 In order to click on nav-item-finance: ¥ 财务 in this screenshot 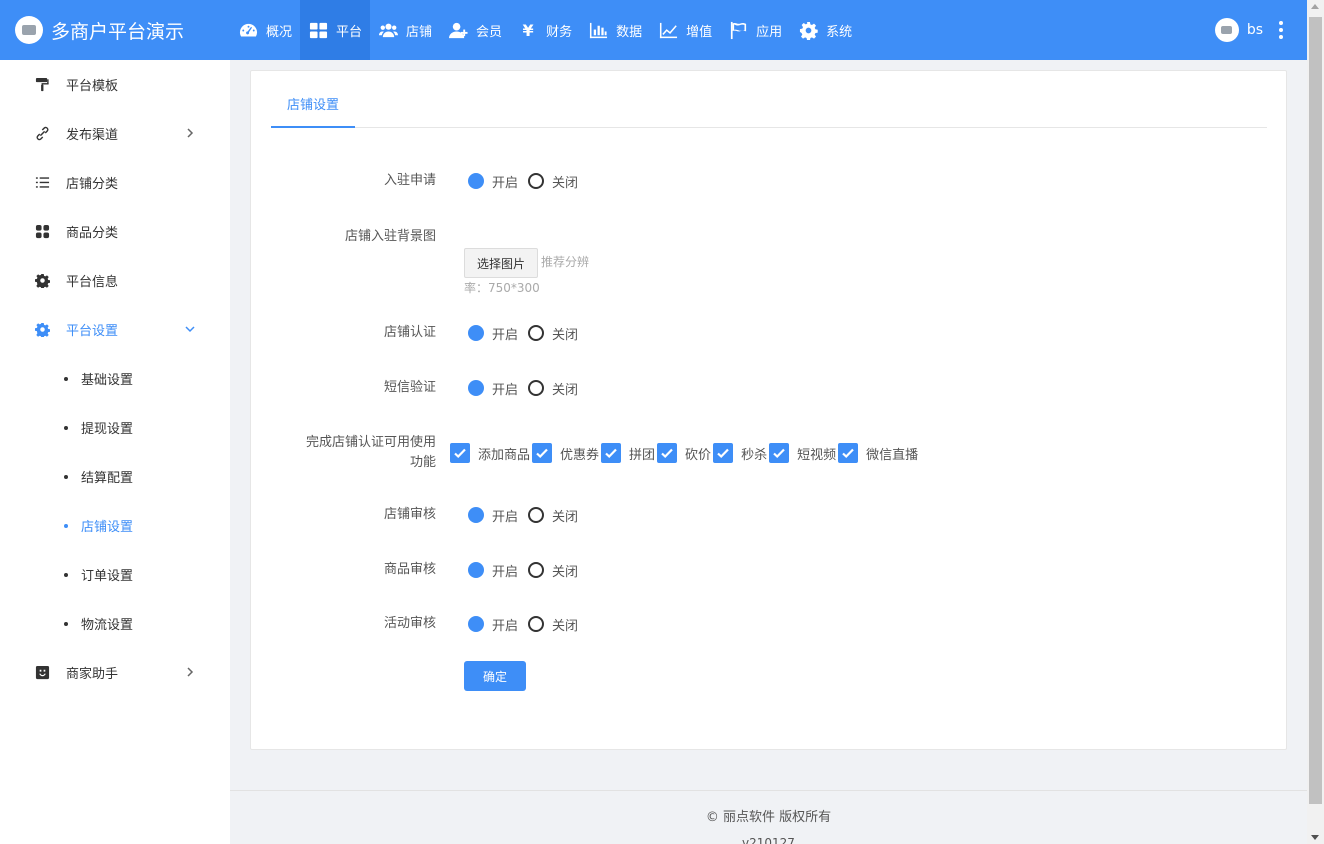, I will do `click(545, 30)`.